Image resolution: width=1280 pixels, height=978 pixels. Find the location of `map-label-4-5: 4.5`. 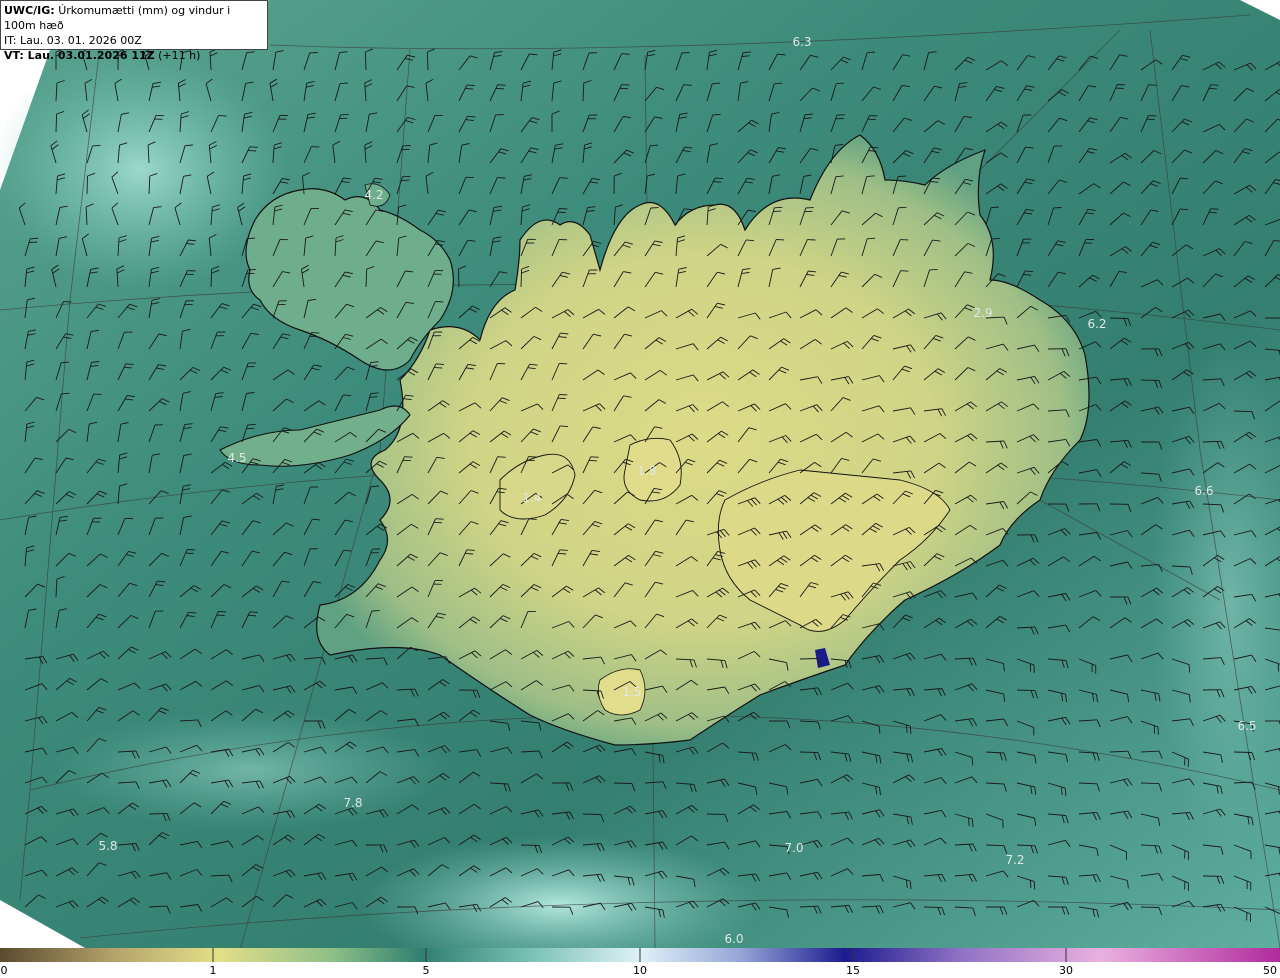

map-label-4-5: 4.5 is located at coordinates (237, 458).